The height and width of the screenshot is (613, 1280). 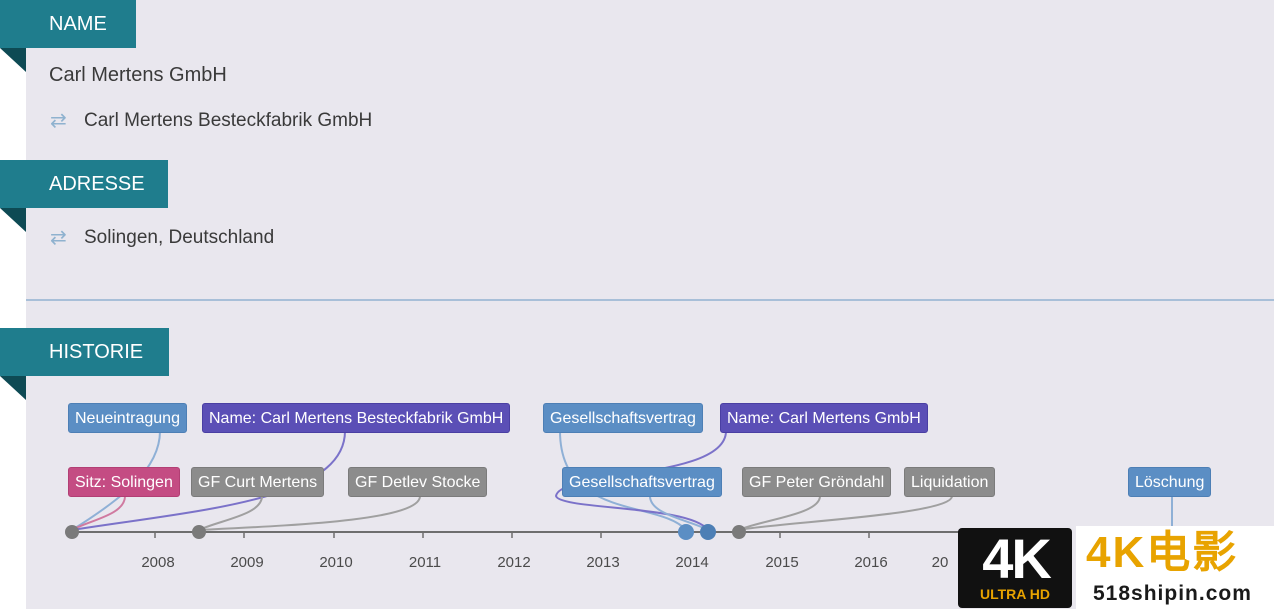 I want to click on year-label: 20, so click(x=940, y=562).